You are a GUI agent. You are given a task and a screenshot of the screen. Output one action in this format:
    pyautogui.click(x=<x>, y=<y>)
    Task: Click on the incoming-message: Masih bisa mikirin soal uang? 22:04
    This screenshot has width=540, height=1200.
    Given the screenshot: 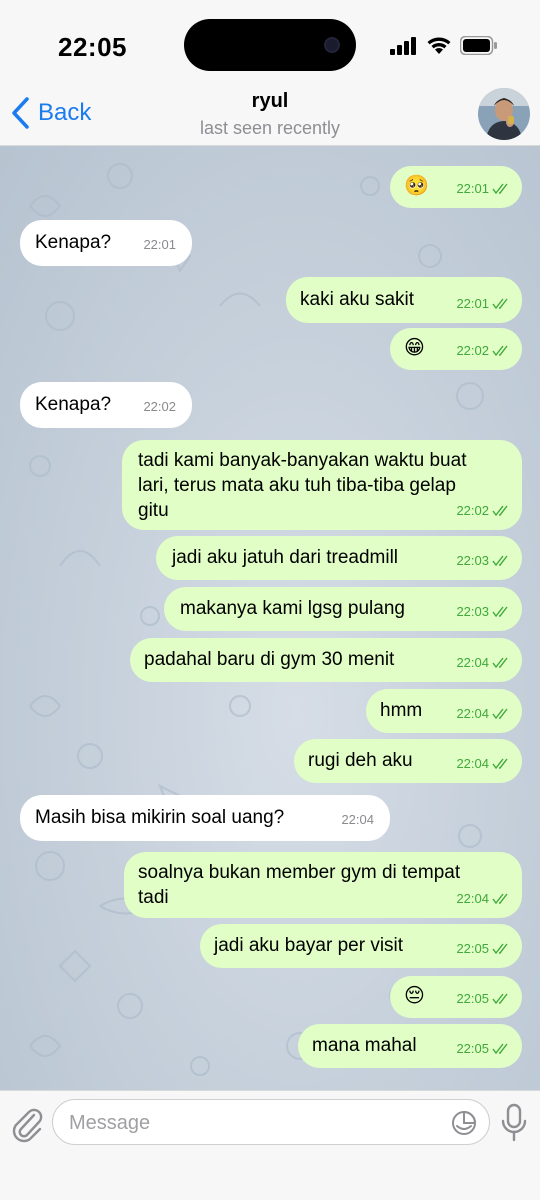 What is the action you would take?
    pyautogui.click(x=205, y=818)
    